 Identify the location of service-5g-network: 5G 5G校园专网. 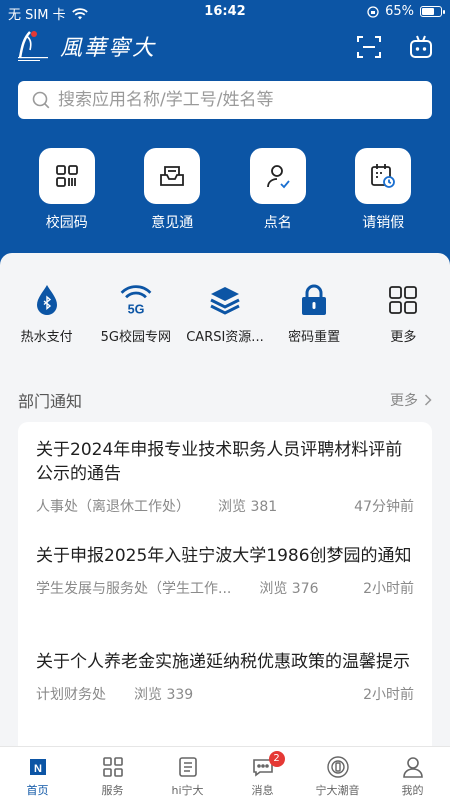
(136, 313).